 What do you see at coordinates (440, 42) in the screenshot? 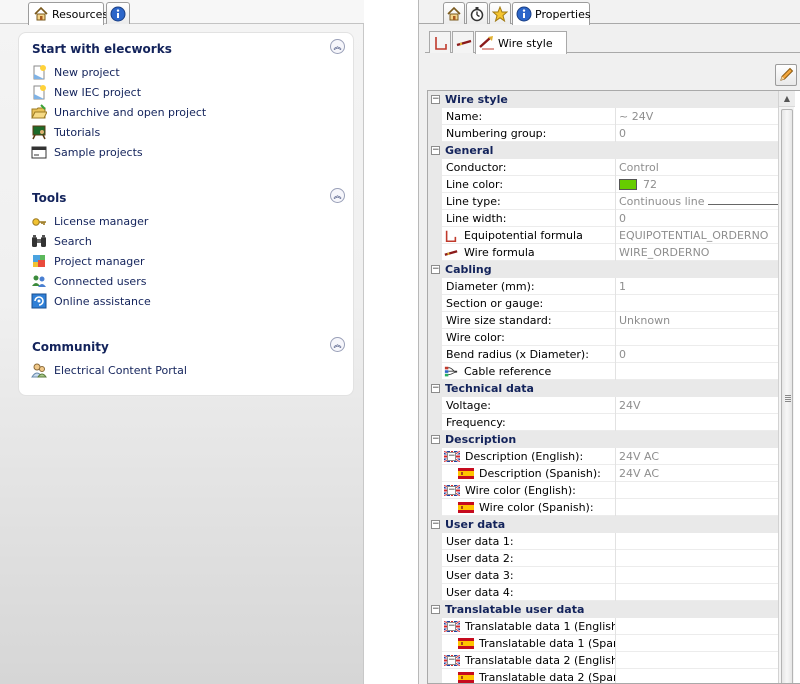
I see `sub-tab-equipotential` at bounding box center [440, 42].